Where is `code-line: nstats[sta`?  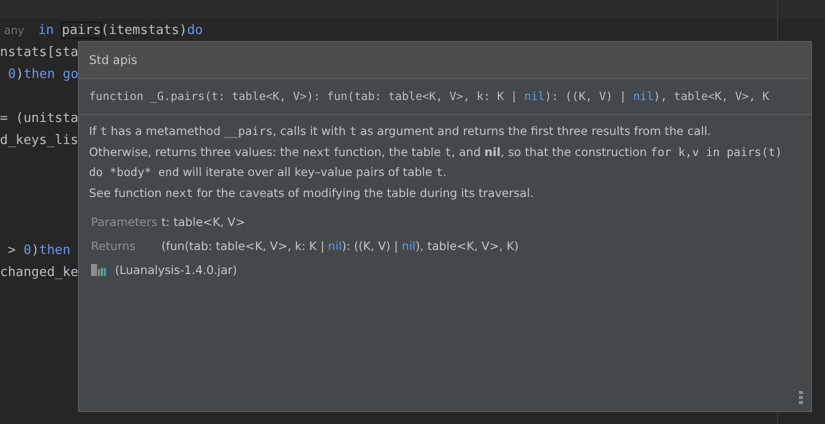
code-line: nstats[sta is located at coordinates (39, 53).